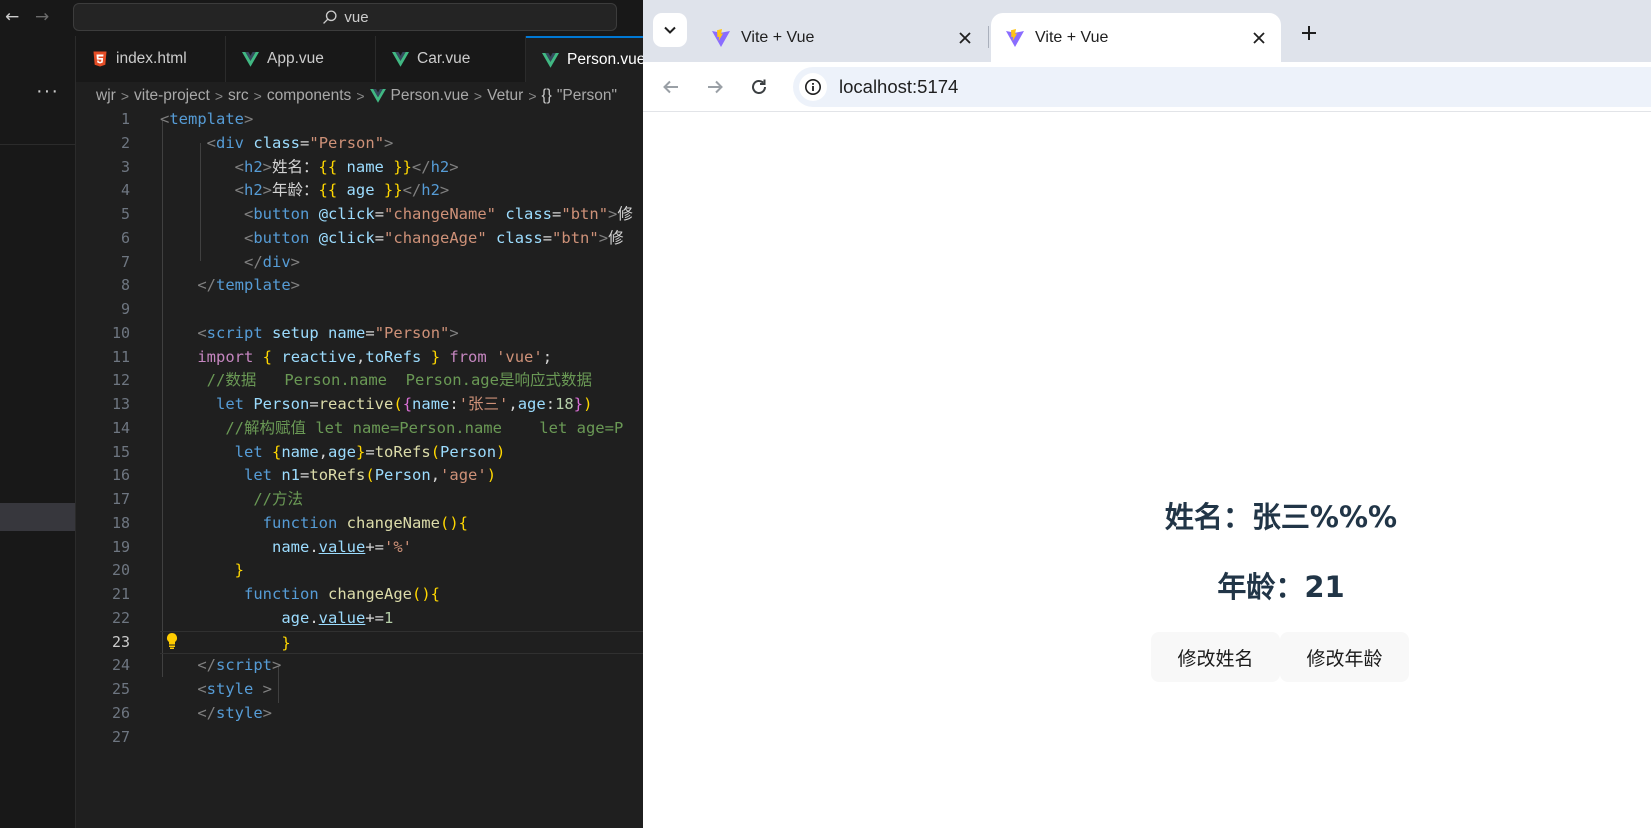 This screenshot has width=1651, height=828. I want to click on token: 姓名：, so click(295, 166).